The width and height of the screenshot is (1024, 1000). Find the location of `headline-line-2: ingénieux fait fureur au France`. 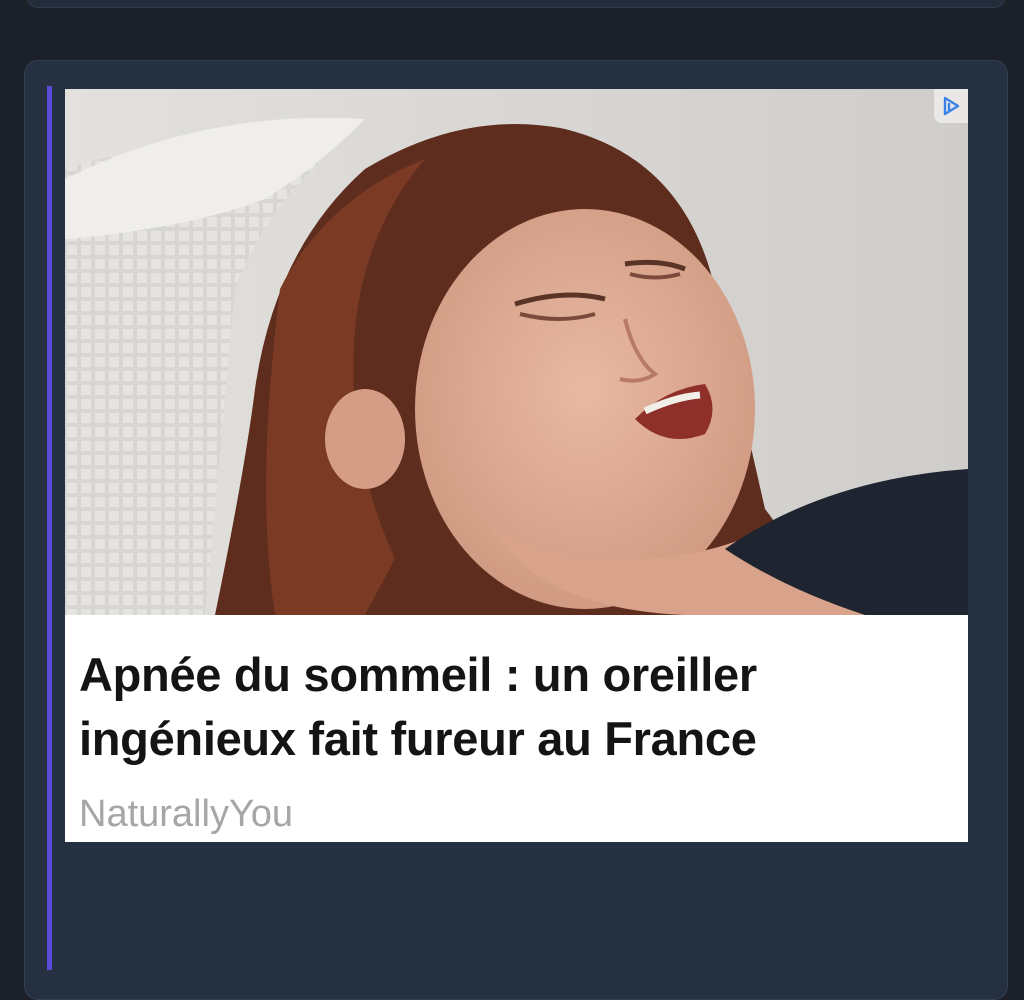

headline-line-2: ingénieux fait fureur au France is located at coordinates (418, 738).